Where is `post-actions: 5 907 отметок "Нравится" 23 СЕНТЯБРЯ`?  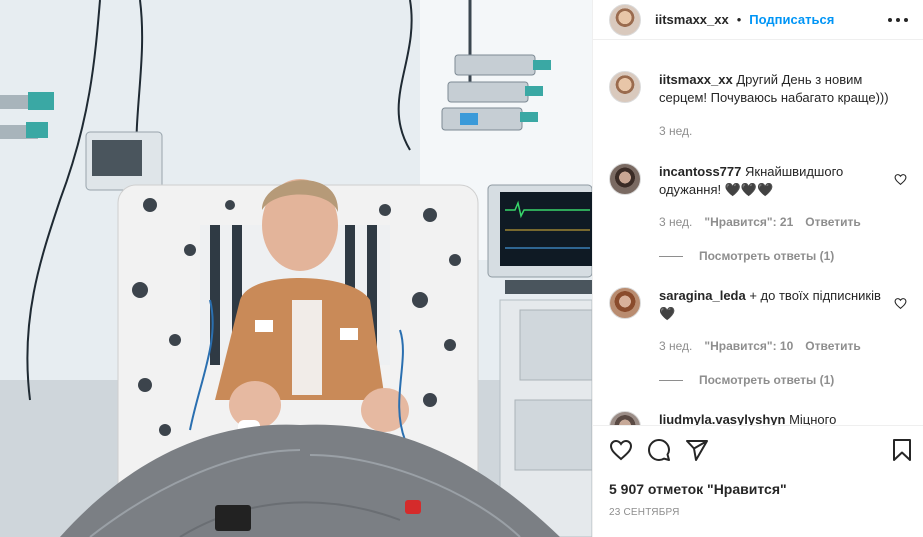 post-actions: 5 907 отметок "Нравится" 23 СЕНТЯБРЯ is located at coordinates (758, 481).